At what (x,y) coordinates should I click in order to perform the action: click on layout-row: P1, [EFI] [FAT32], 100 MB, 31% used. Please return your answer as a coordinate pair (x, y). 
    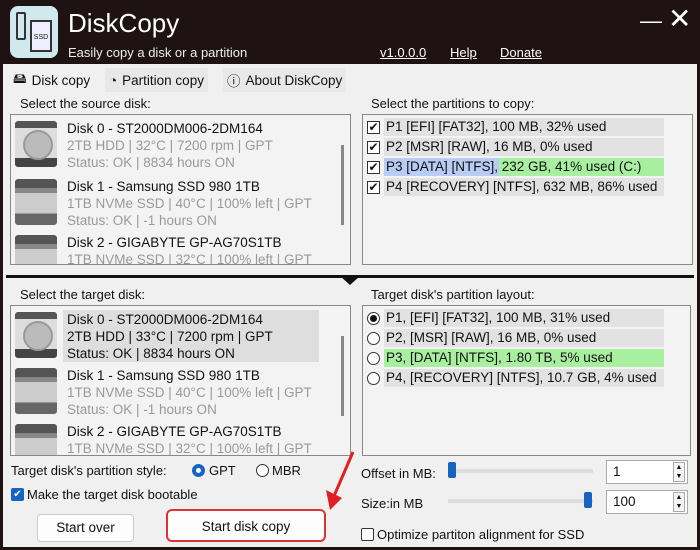
    Looking at the image, I should click on (517, 318).